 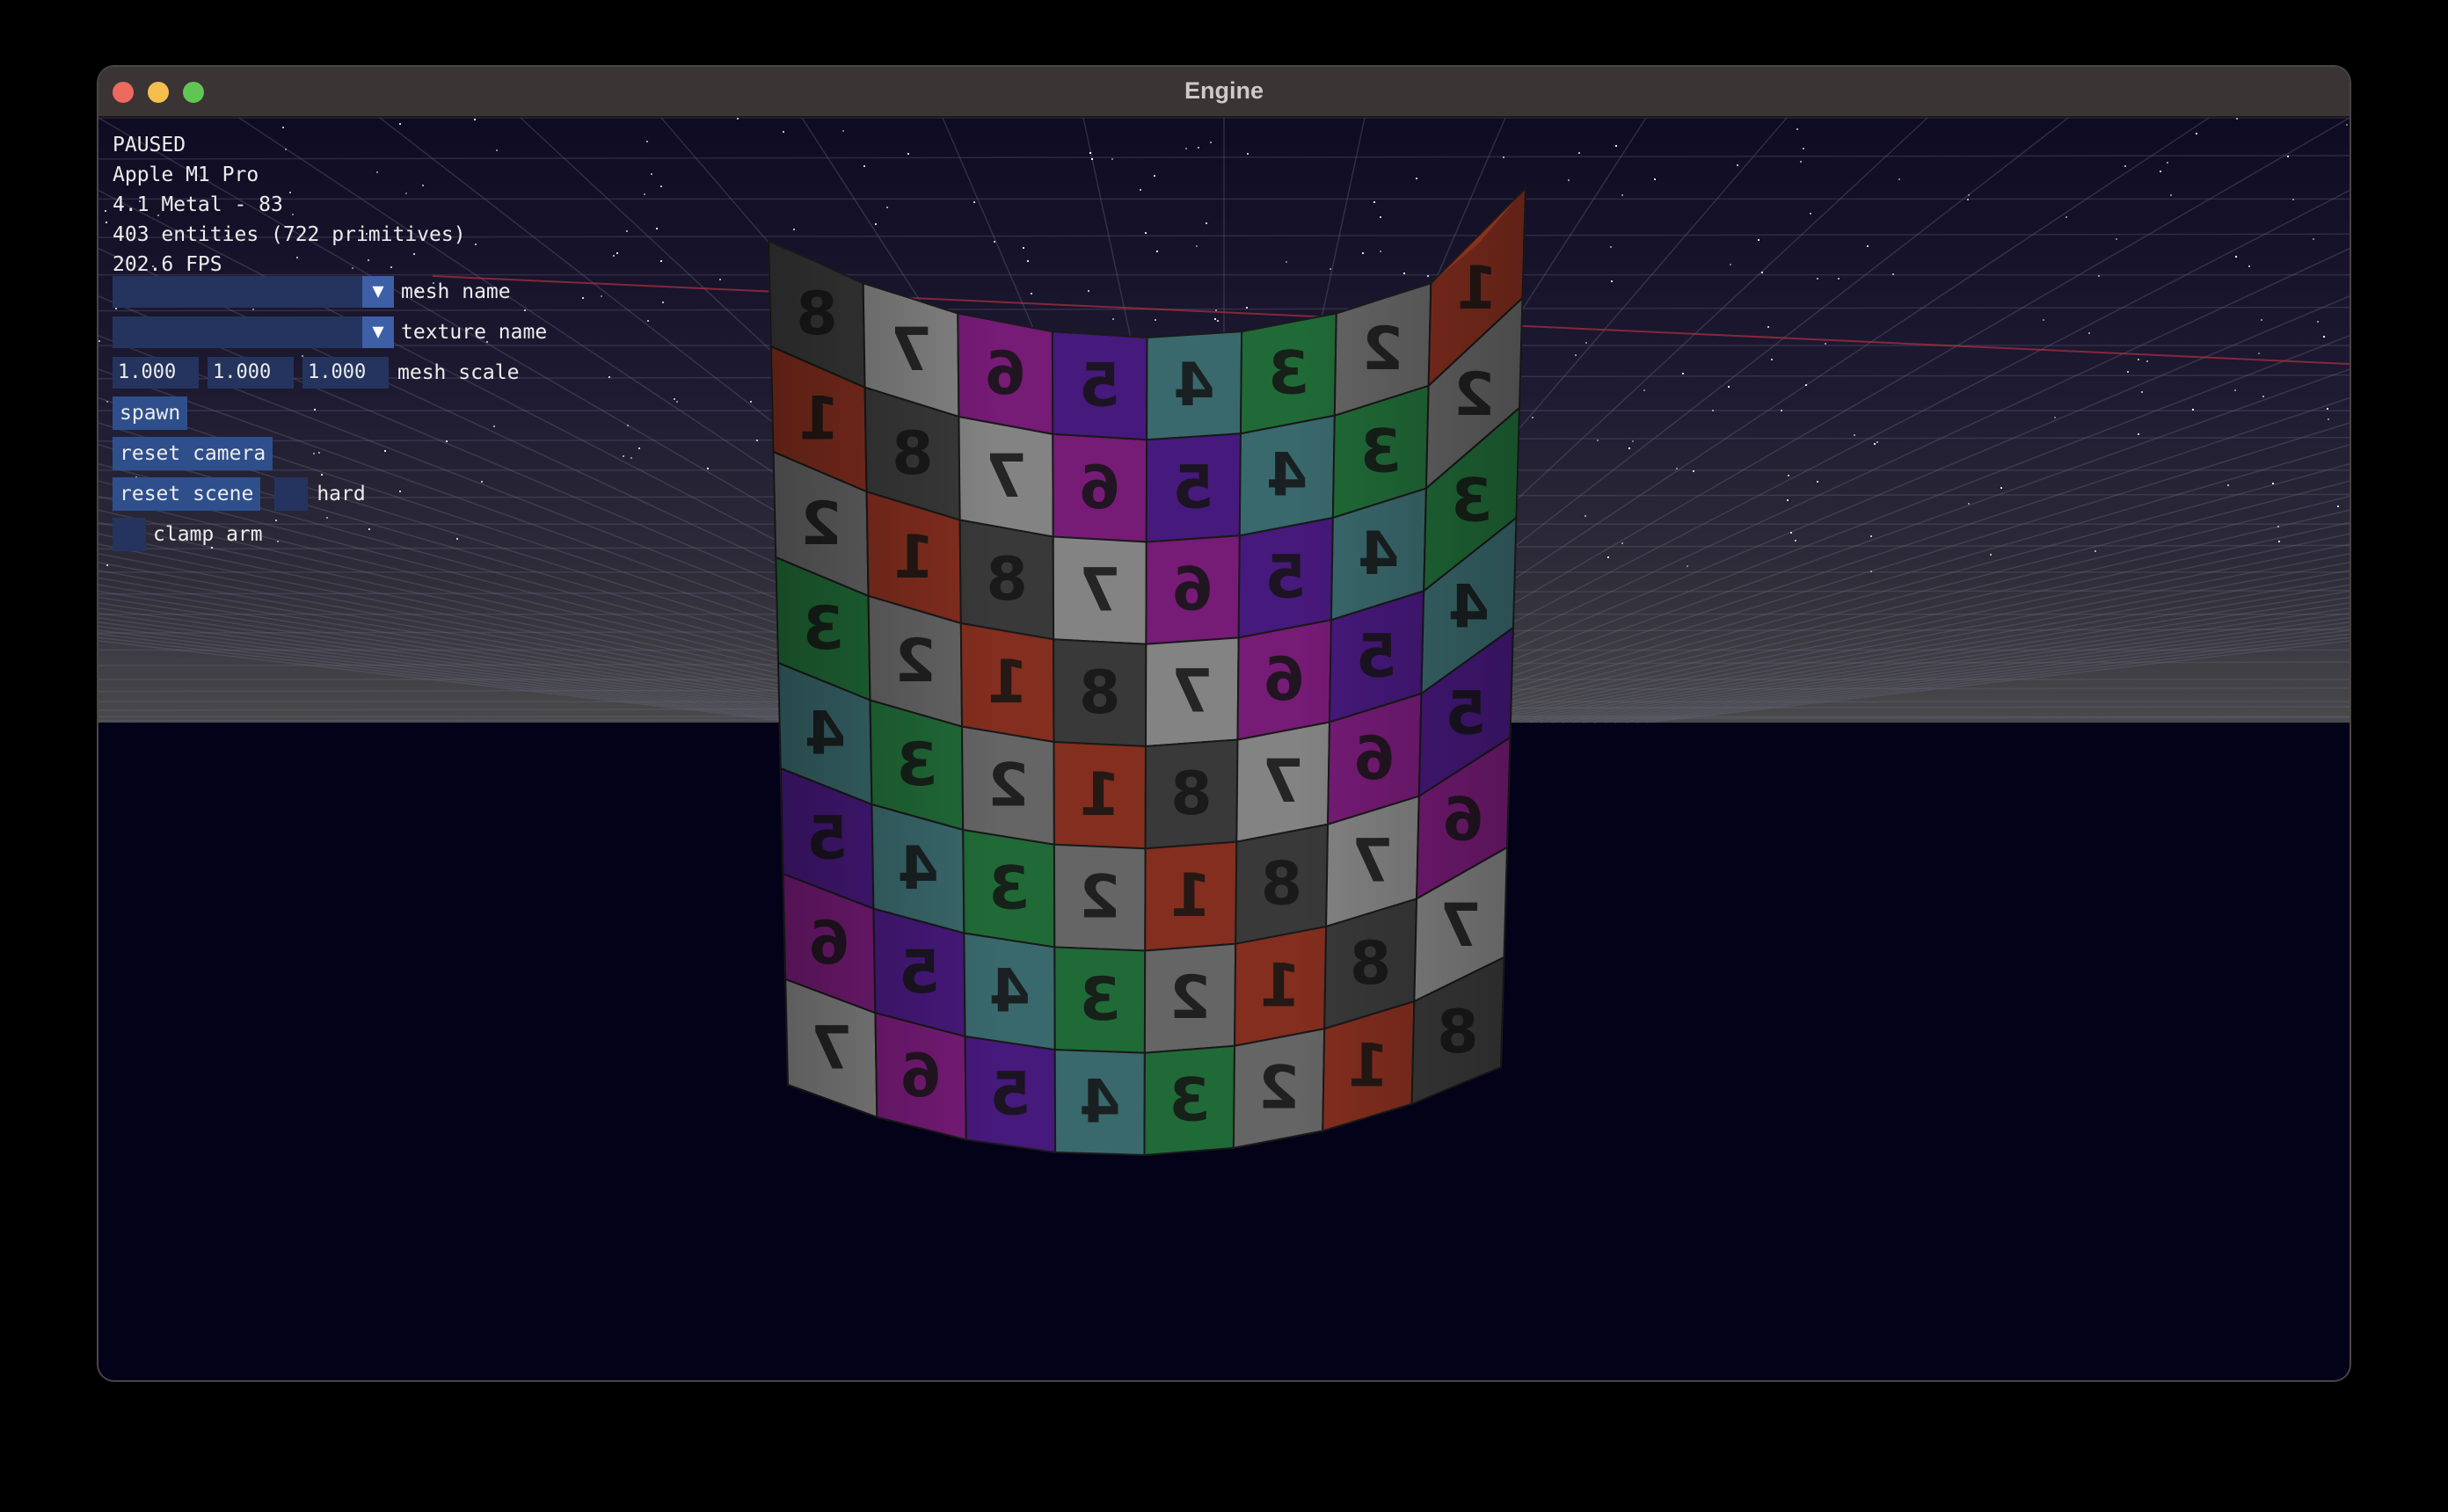 I want to click on mesh-scale-x-input: 1.000, so click(x=156, y=373).